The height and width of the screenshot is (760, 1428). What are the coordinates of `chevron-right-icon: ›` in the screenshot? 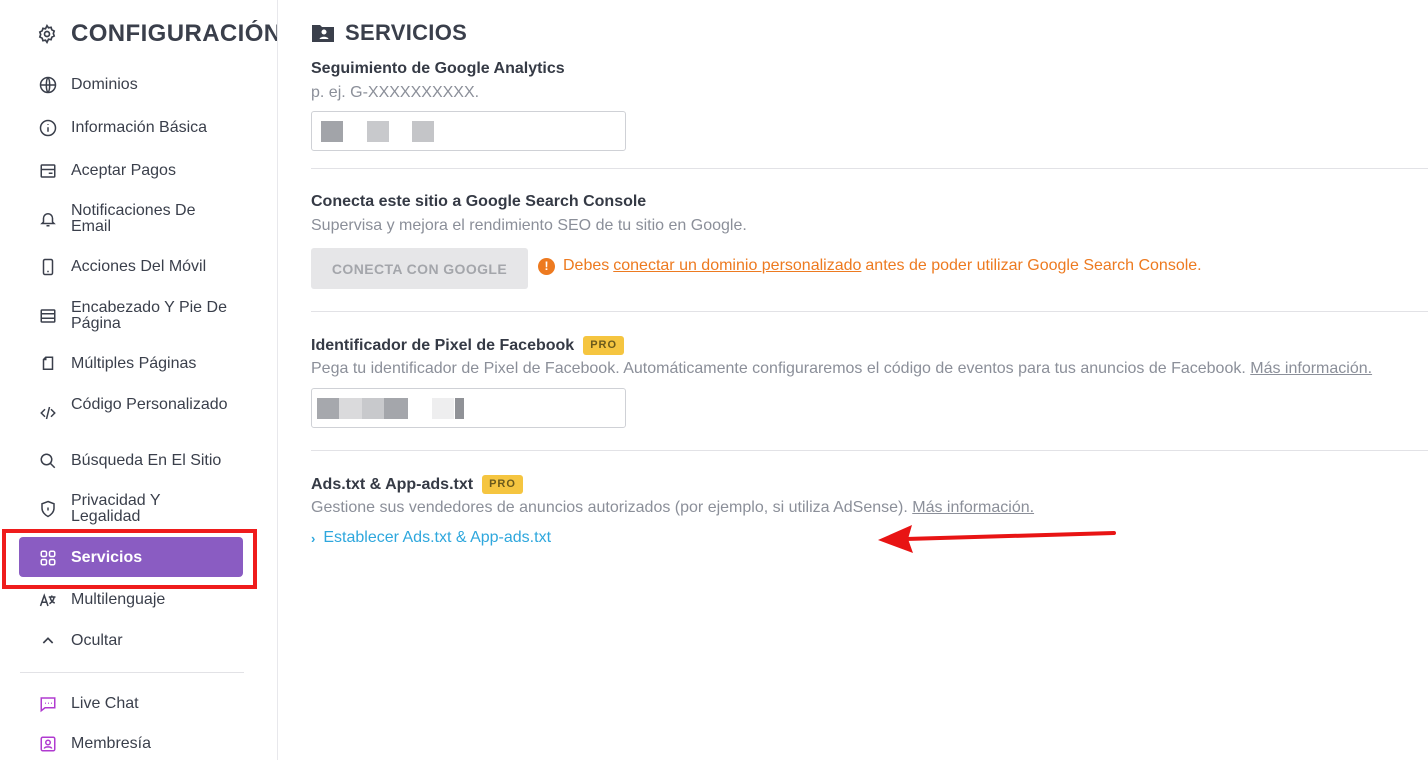 It's located at (313, 538).